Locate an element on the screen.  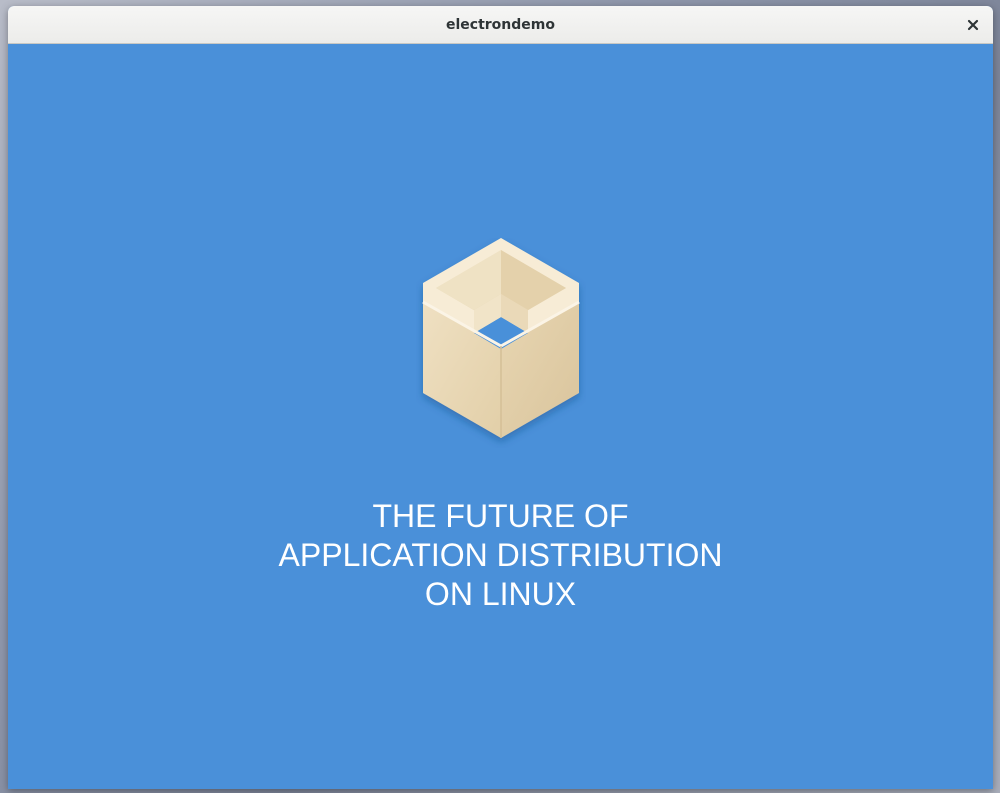
title-bar: electrondemo is located at coordinates (500, 25).